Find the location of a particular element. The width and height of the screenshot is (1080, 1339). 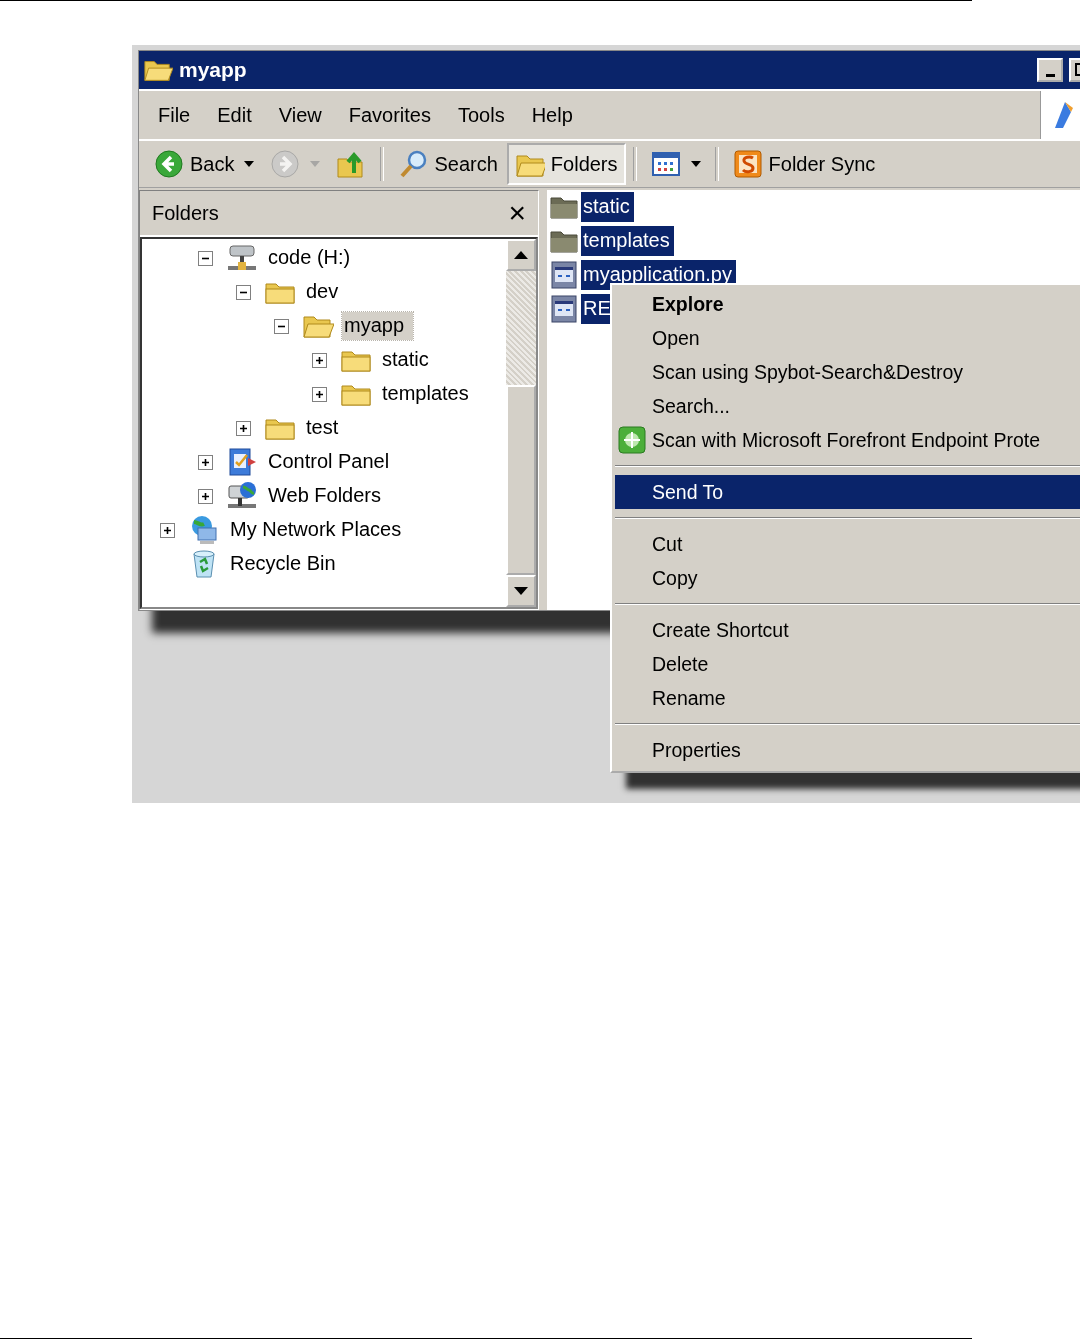

tree-item: Recycle Bin is located at coordinates (286, 564).